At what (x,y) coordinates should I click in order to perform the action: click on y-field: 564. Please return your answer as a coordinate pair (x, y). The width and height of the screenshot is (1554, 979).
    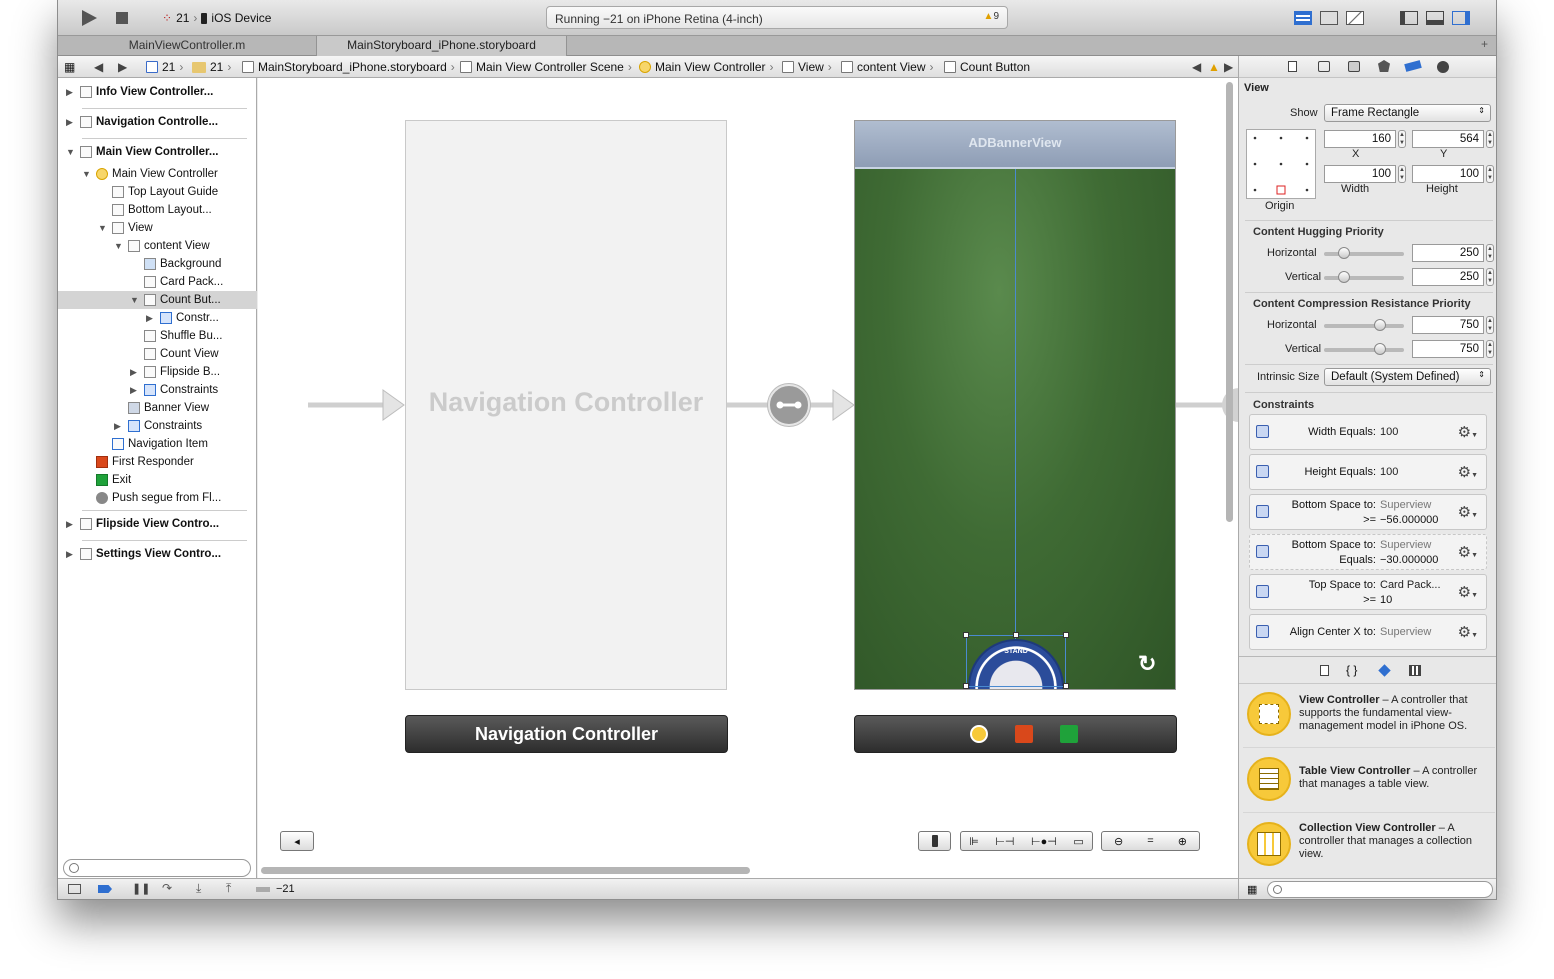
    Looking at the image, I should click on (1448, 139).